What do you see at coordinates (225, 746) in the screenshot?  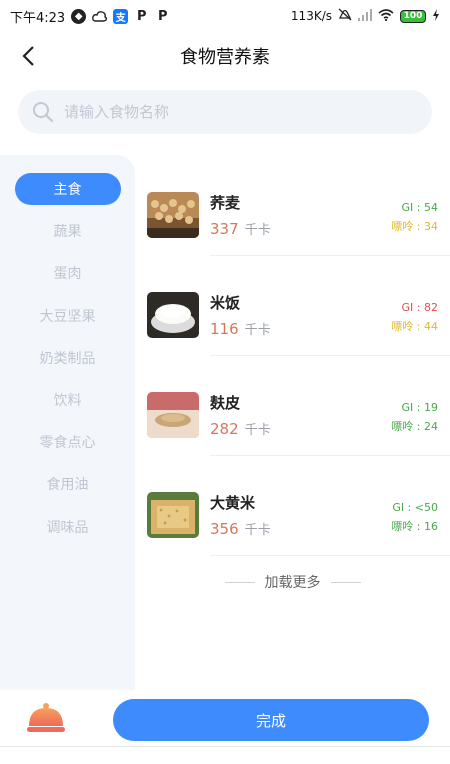 I see `bottom-divider` at bounding box center [225, 746].